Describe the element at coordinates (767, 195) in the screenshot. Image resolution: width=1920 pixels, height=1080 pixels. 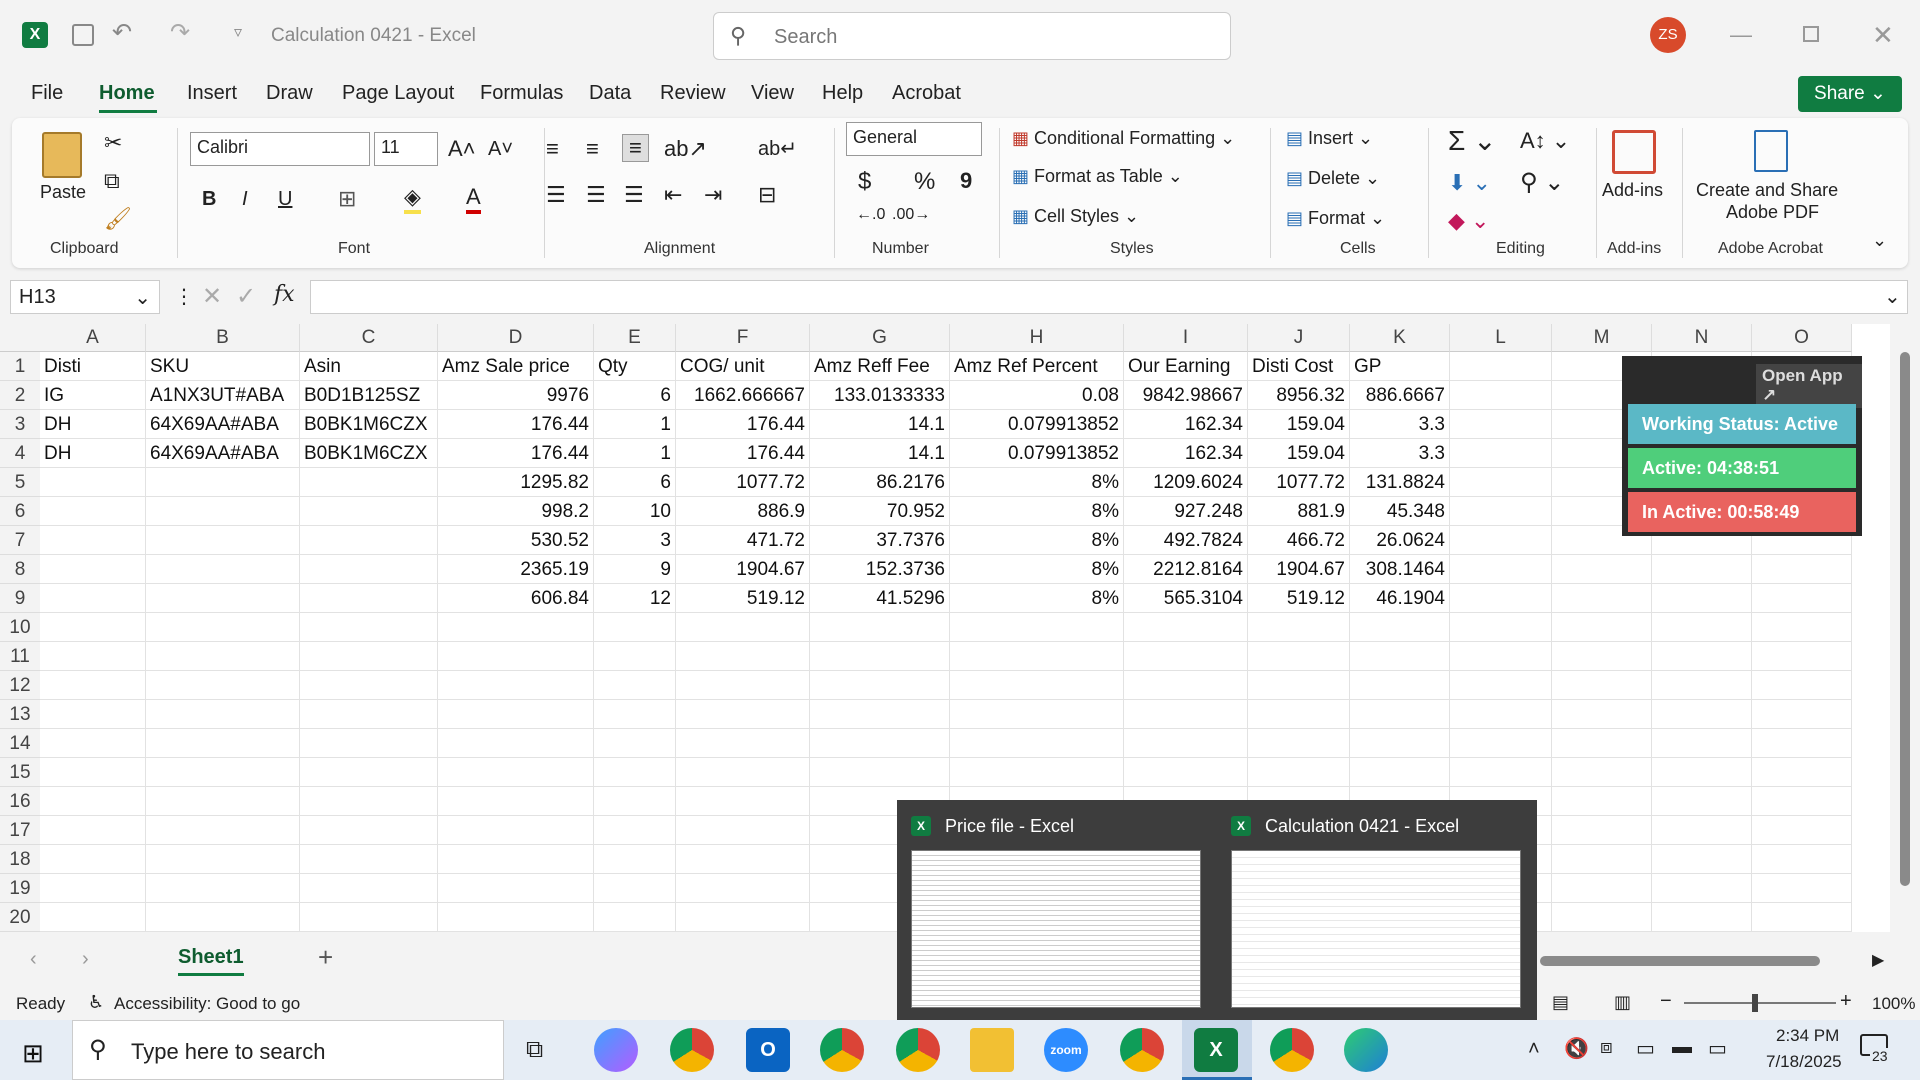
I see `merge-center-icon: ⊟` at that location.